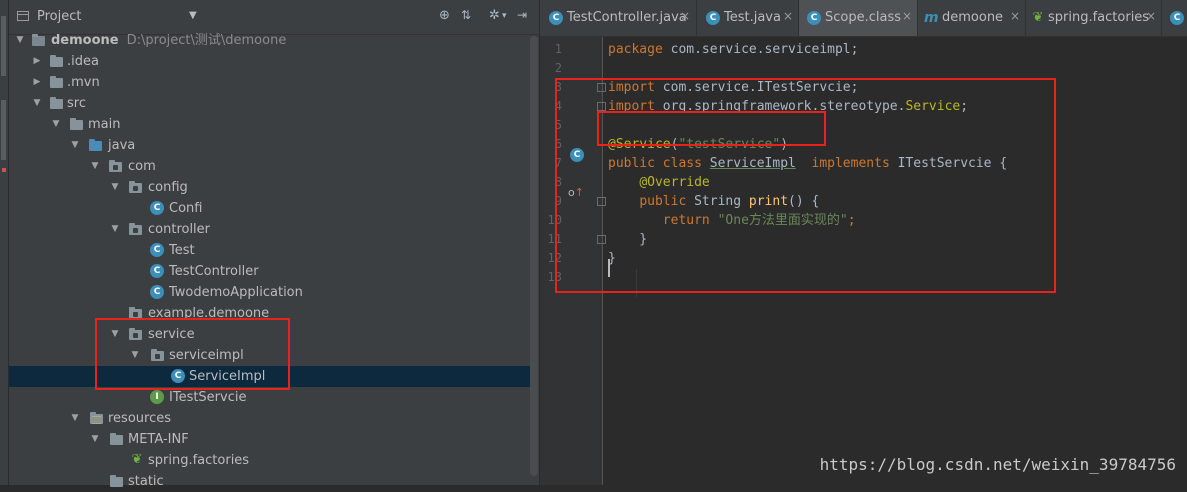 This screenshot has height=492, width=1187. I want to click on tree-item-label: .idea, so click(83, 61).